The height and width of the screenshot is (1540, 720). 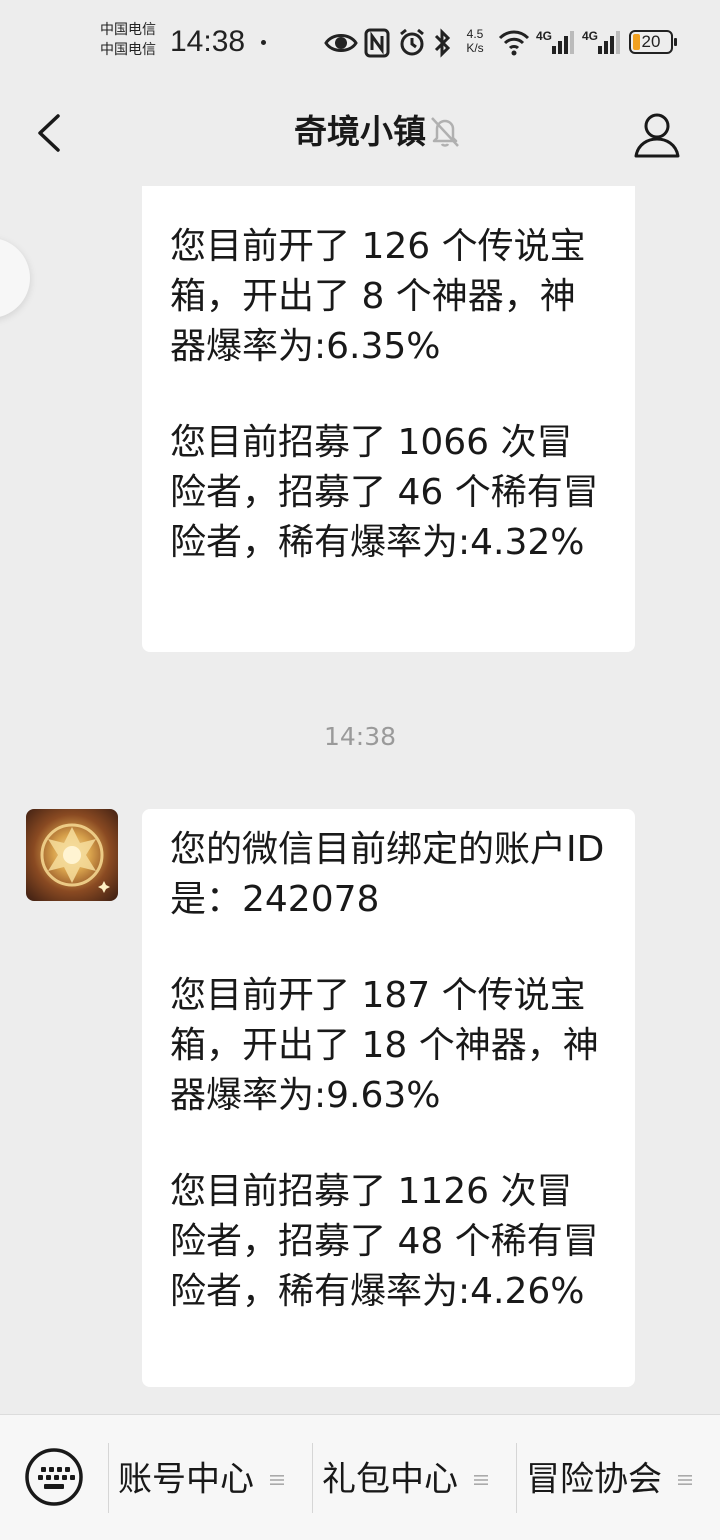 What do you see at coordinates (445, 132) in the screenshot?
I see `bell-off-icon` at bounding box center [445, 132].